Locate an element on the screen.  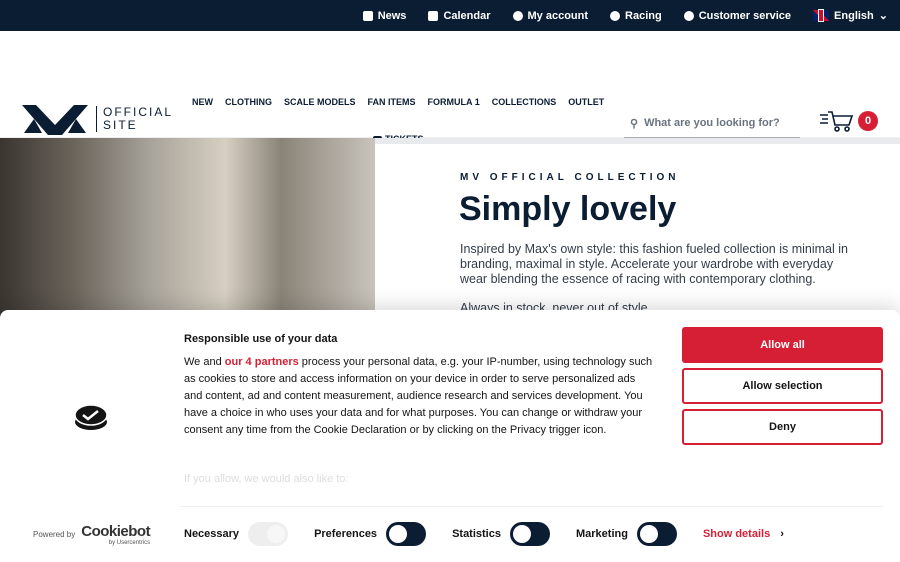
show-details-link: Show details › is located at coordinates (743, 534).